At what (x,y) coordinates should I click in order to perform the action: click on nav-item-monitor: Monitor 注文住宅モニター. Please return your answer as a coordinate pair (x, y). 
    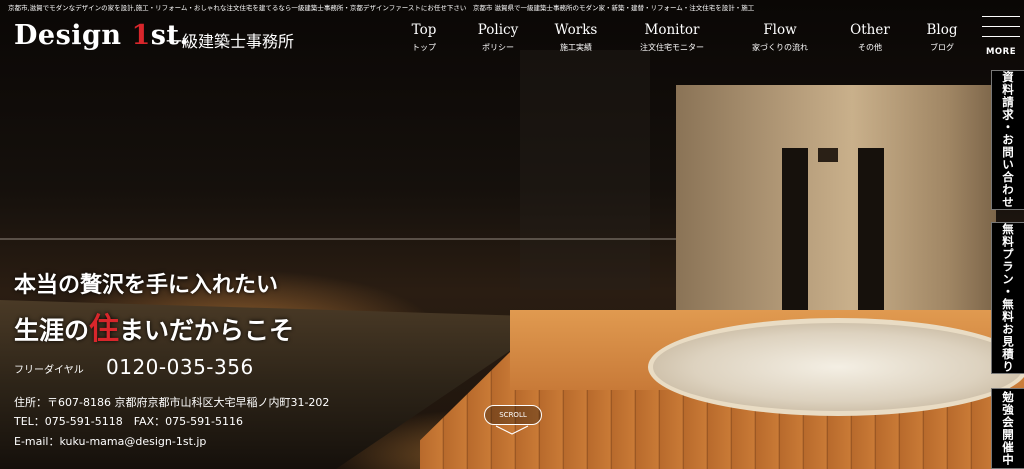
    Looking at the image, I should click on (672, 37).